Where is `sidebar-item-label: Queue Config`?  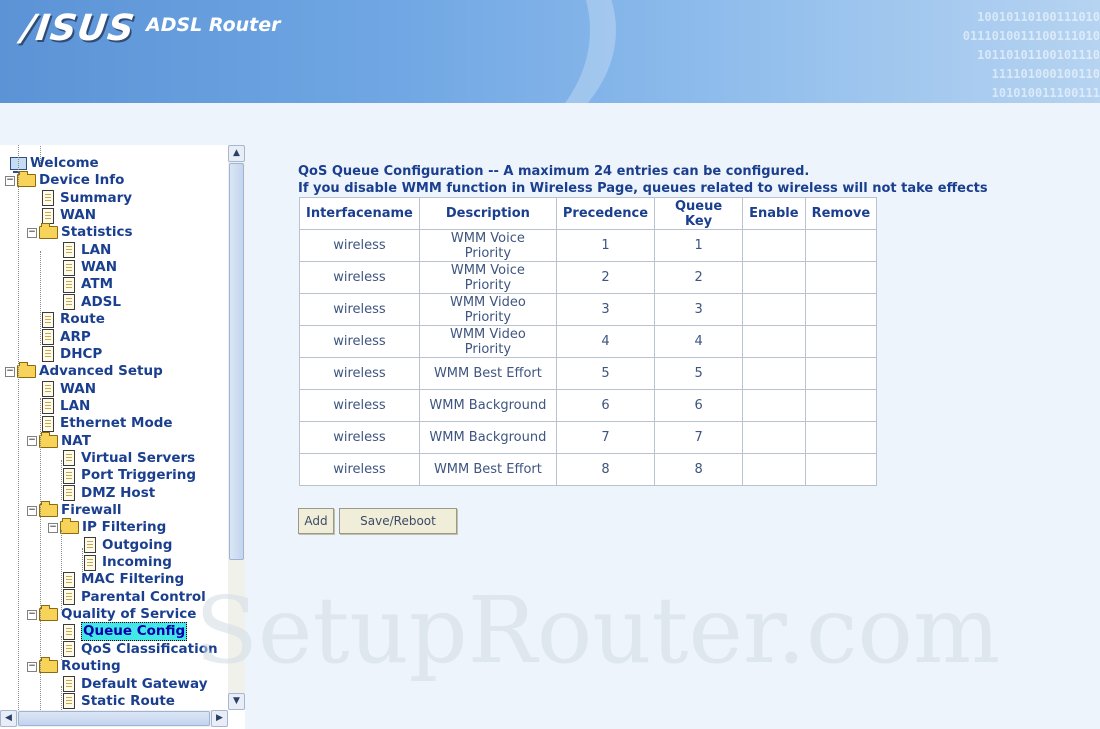
sidebar-item-label: Queue Config is located at coordinates (134, 632).